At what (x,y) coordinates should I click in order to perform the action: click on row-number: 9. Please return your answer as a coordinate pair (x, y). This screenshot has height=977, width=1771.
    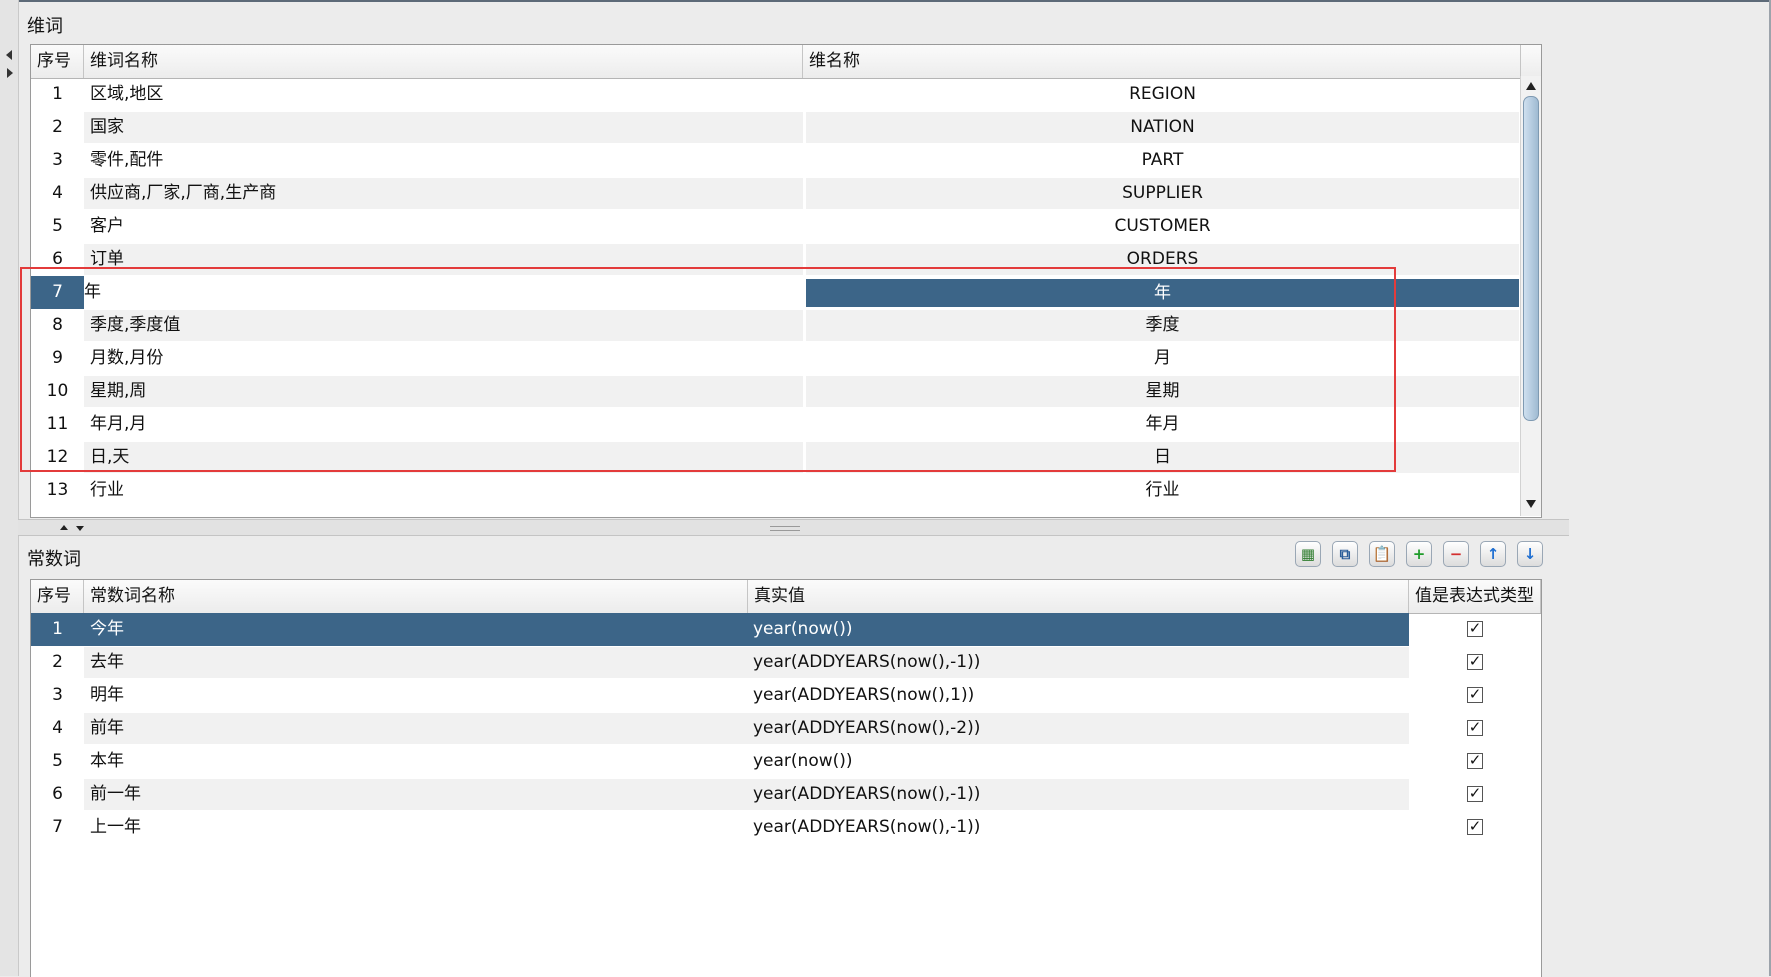
    Looking at the image, I should click on (57, 358).